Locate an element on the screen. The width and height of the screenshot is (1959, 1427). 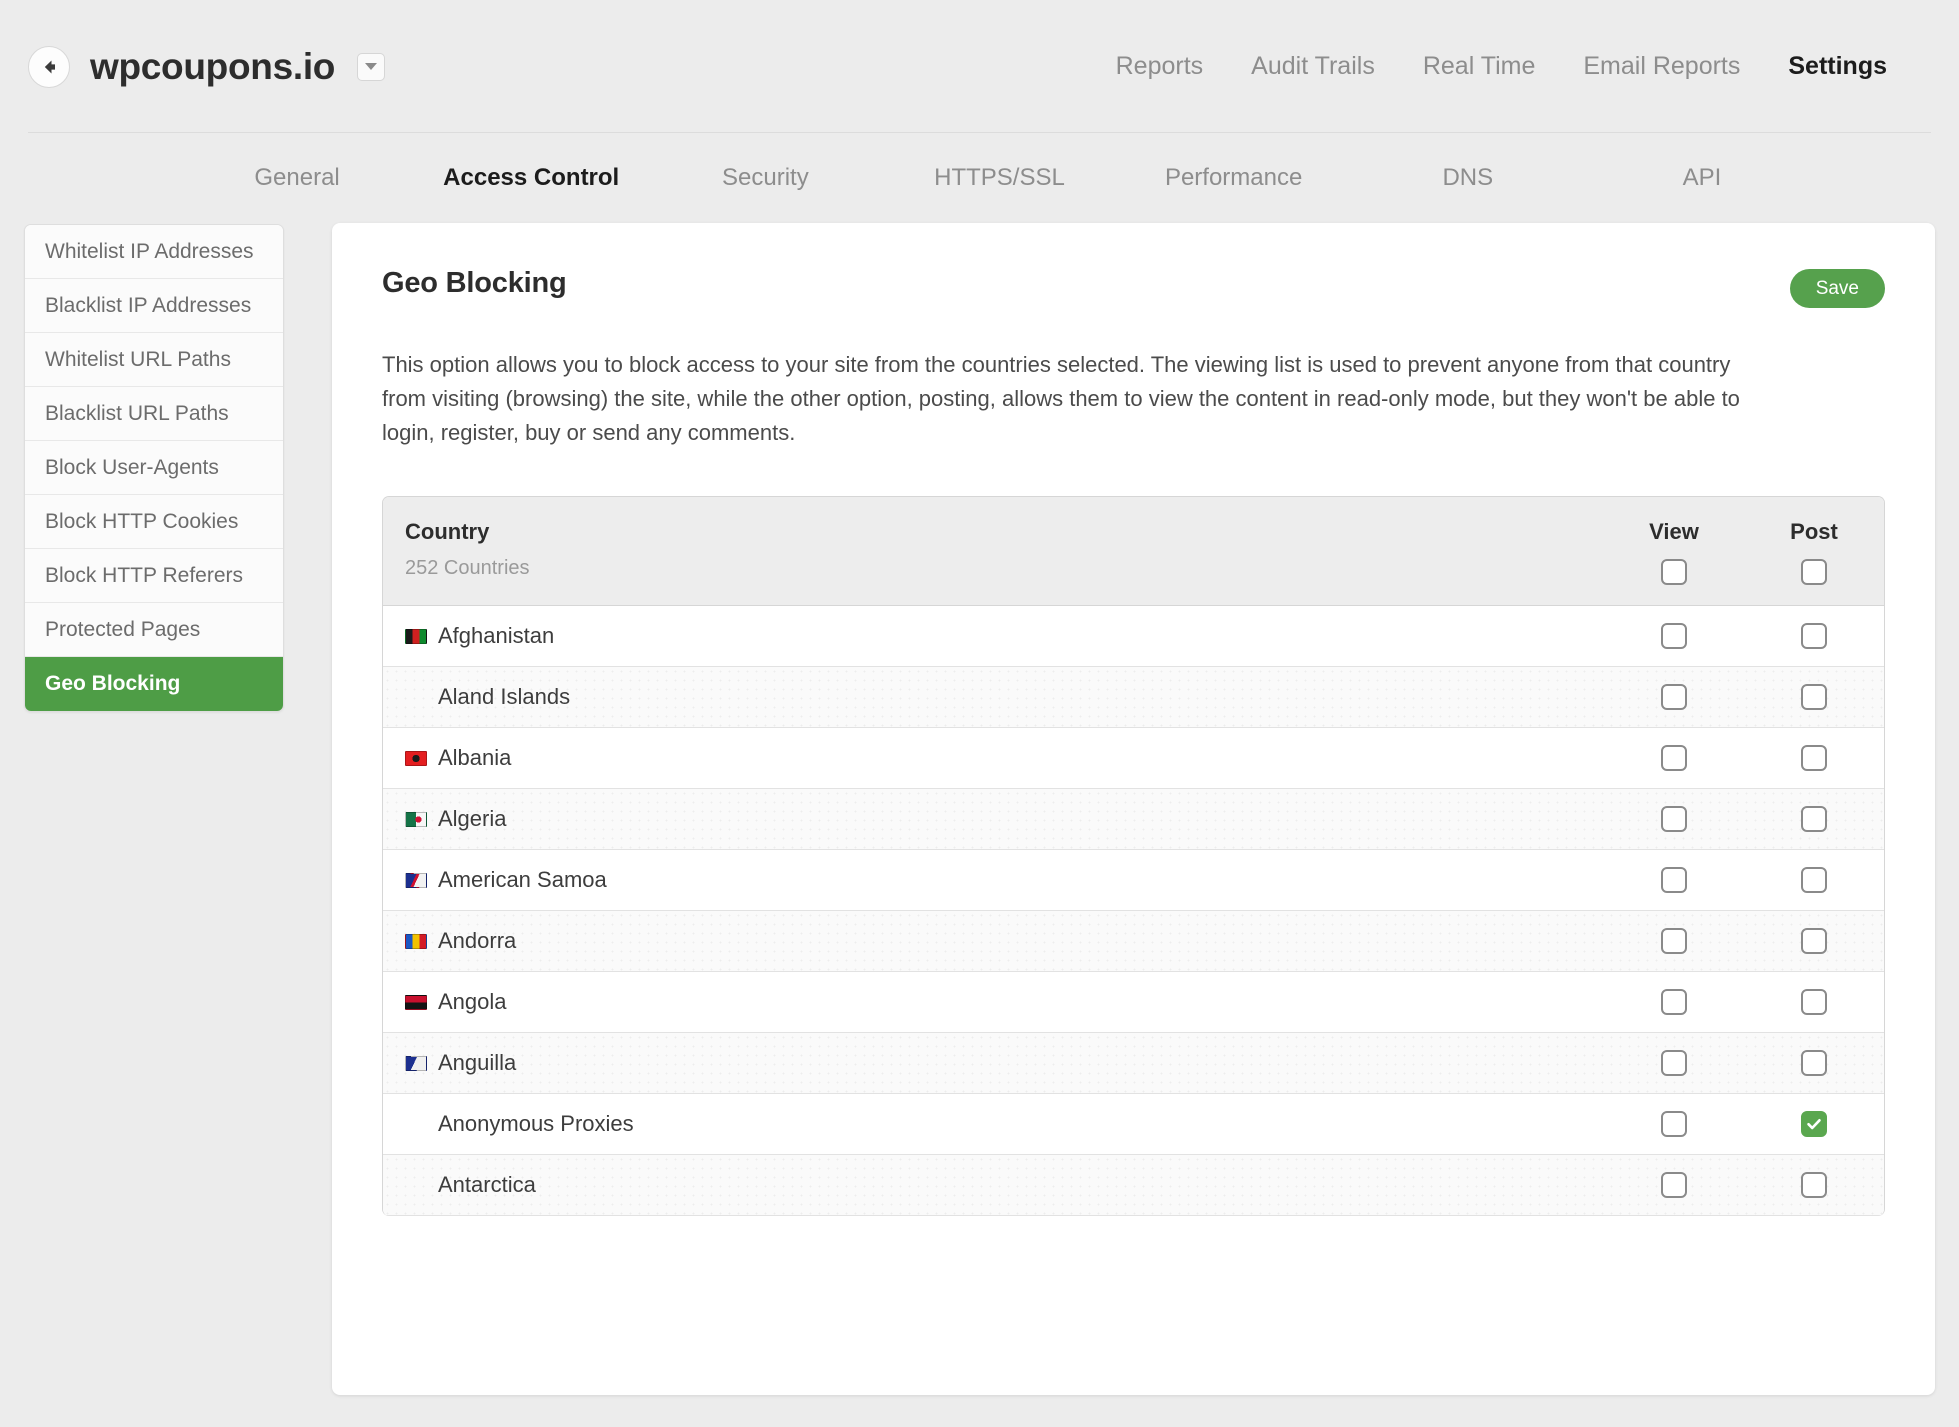
sidebar-item-block-http-referers: Block HTTP Referers is located at coordinates (154, 576).